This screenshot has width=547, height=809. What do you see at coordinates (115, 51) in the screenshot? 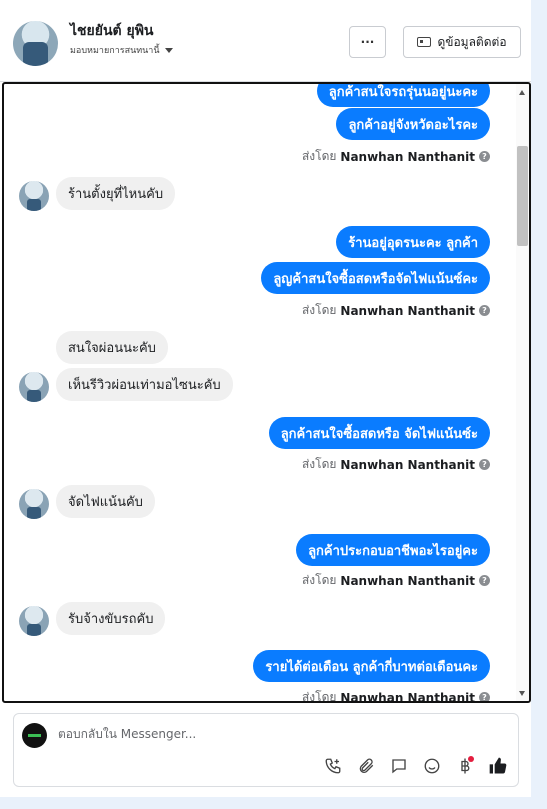
I see `assign-label: มอบหมายการสนทนานี้` at bounding box center [115, 51].